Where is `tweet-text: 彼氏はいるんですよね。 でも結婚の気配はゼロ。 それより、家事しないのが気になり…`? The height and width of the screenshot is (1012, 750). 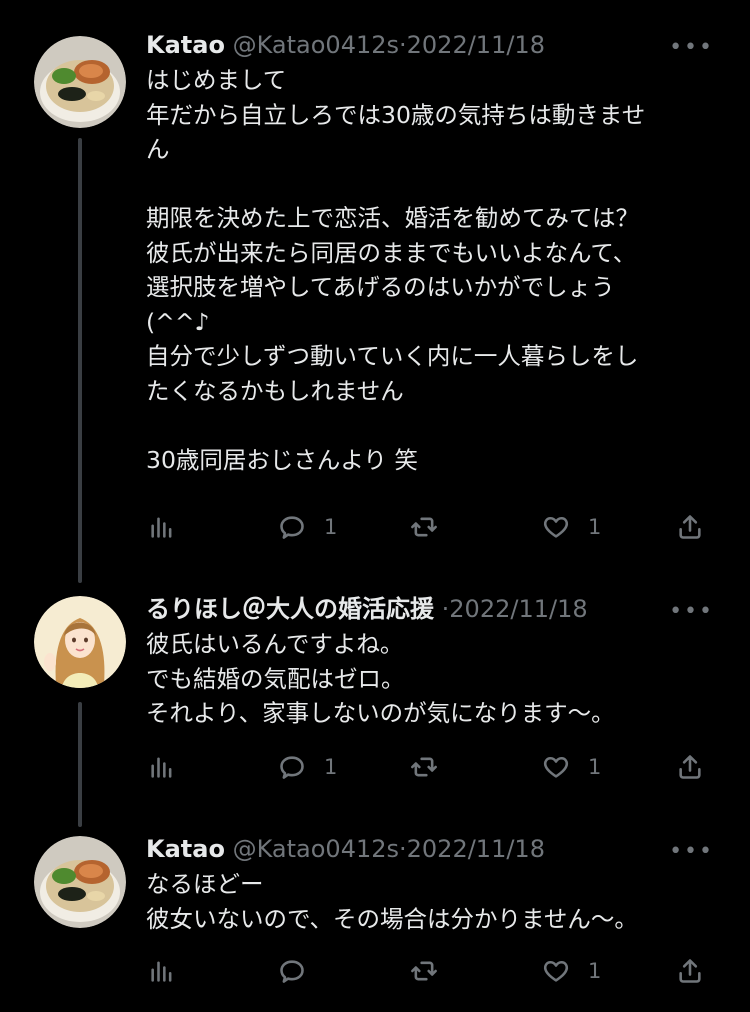
tweet-text: 彼氏はいるんですよね。 でも結婚の気配はゼロ。 それより、家事しないのが気になり… is located at coordinates (436, 679).